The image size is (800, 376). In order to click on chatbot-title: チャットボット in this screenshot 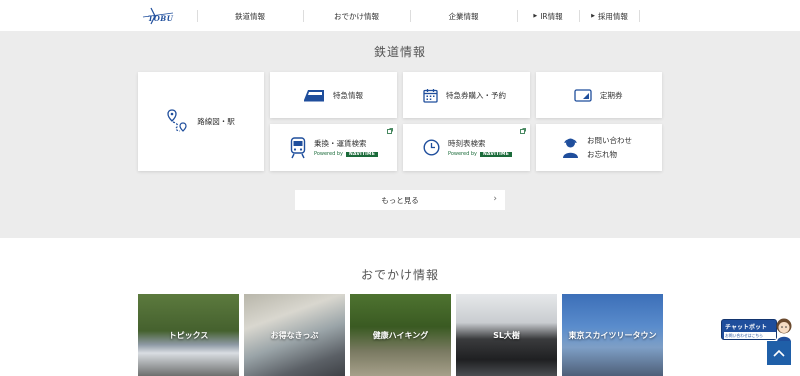, I will do `click(746, 327)`.